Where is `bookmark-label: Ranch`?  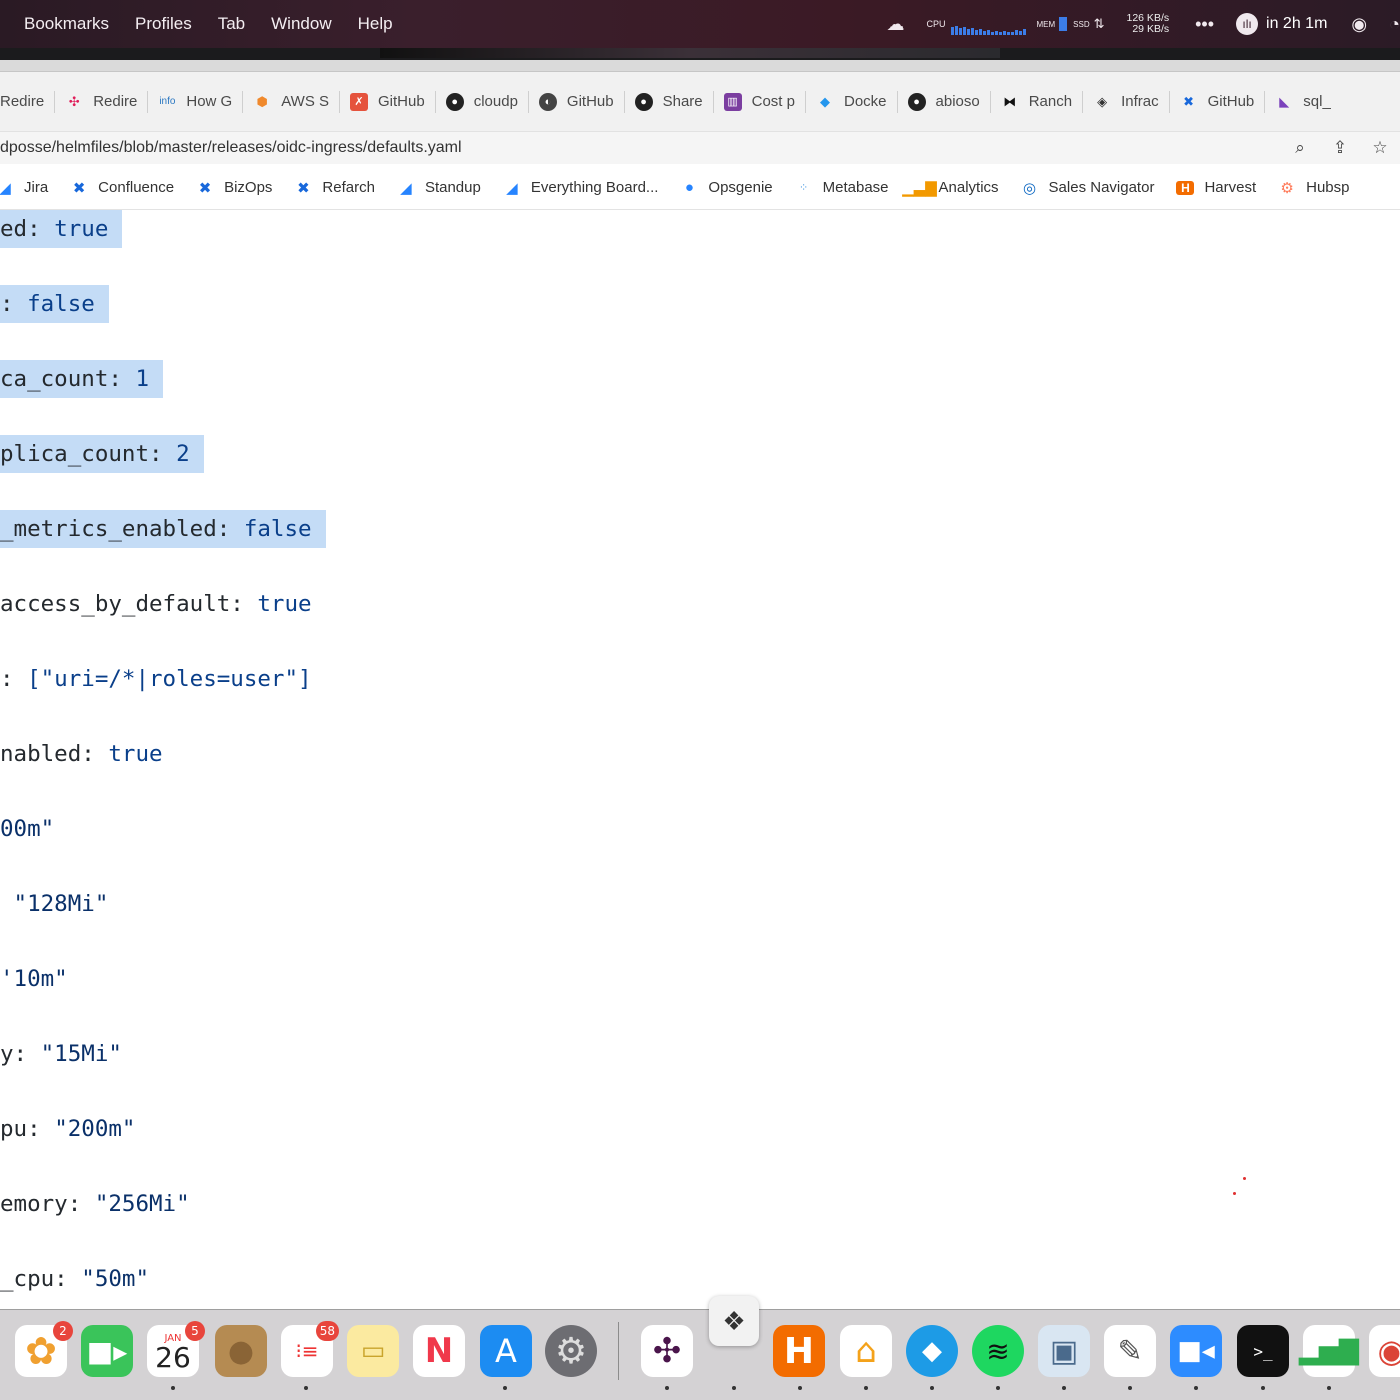 bookmark-label: Ranch is located at coordinates (1050, 101).